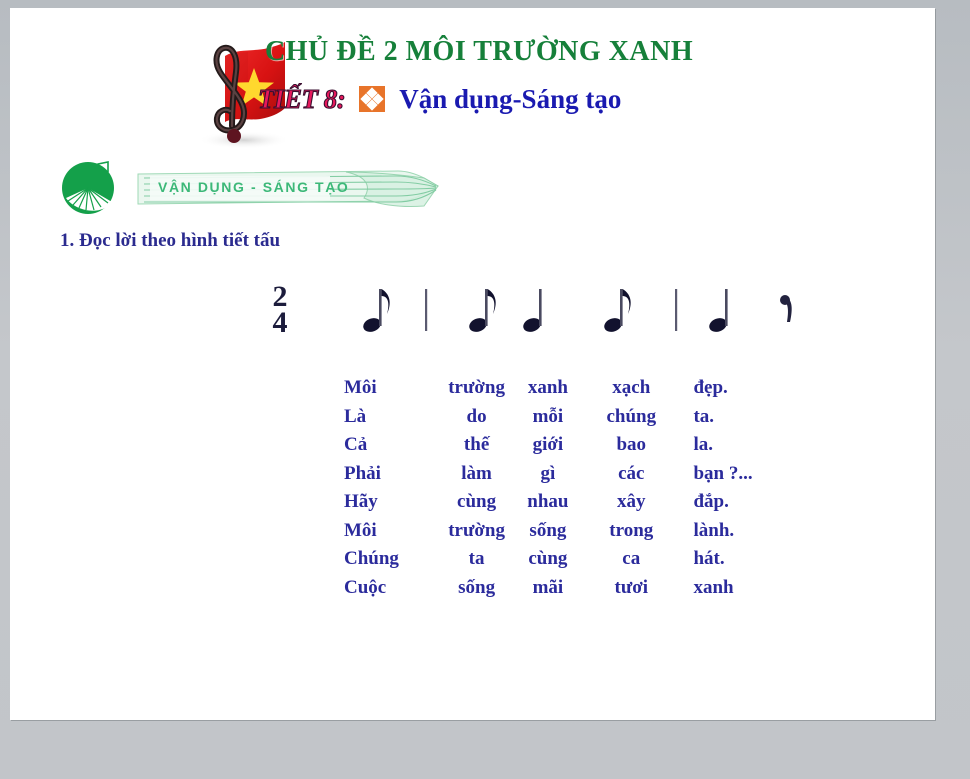 The image size is (970, 779). What do you see at coordinates (476, 416) in the screenshot?
I see `lyric-cell: do` at bounding box center [476, 416].